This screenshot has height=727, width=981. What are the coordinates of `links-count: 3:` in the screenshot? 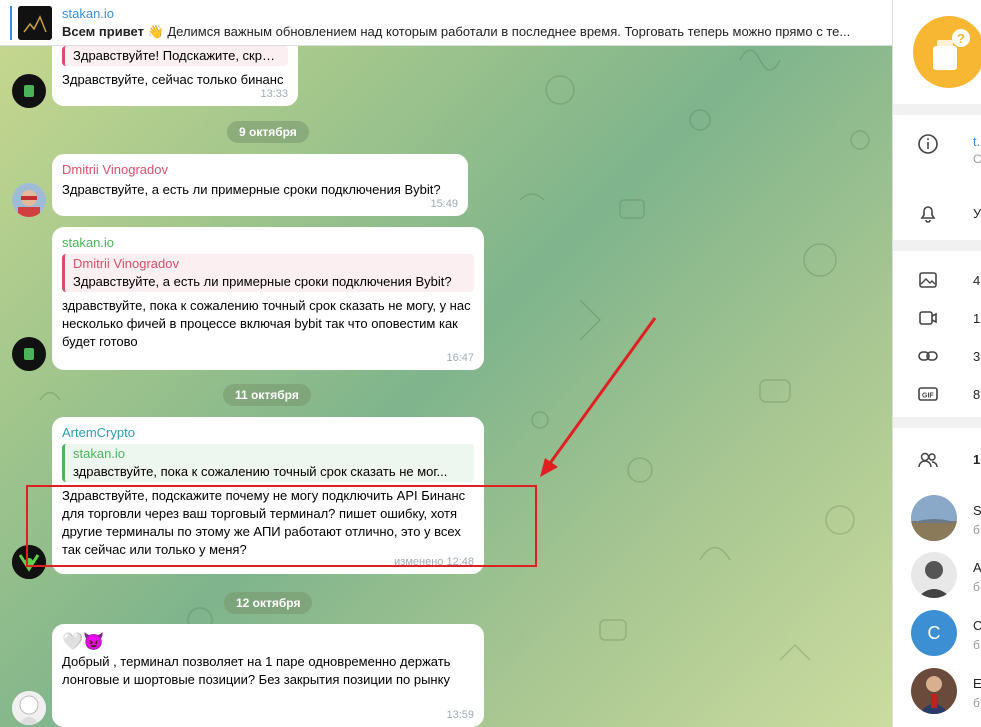 It's located at (977, 356).